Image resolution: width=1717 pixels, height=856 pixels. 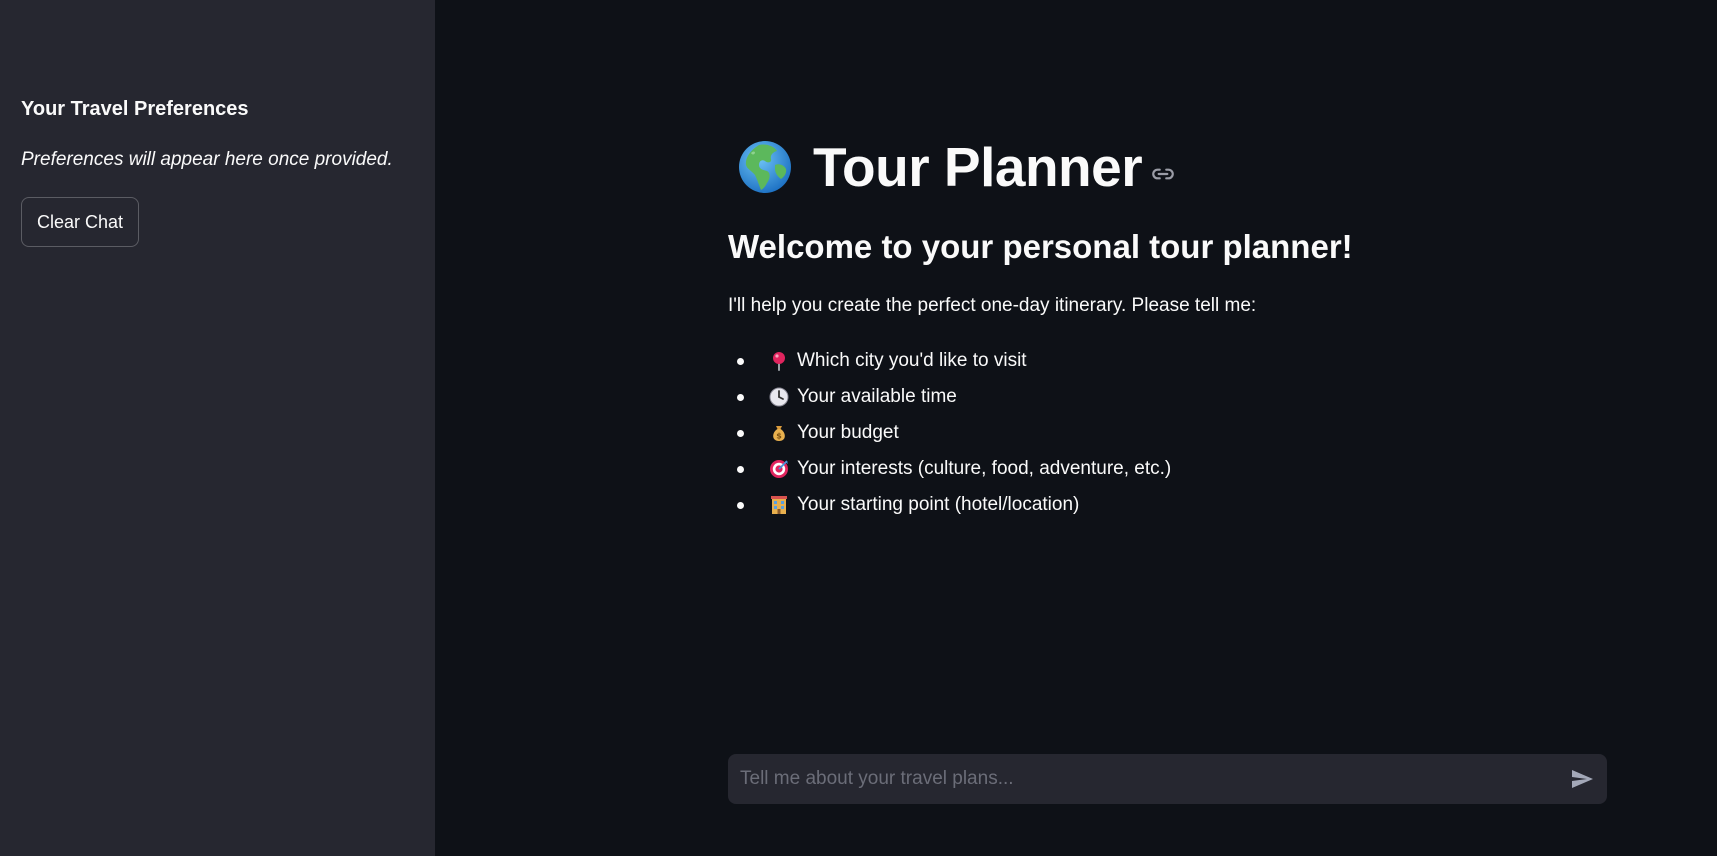 I want to click on hotel-icon, so click(x=779, y=505).